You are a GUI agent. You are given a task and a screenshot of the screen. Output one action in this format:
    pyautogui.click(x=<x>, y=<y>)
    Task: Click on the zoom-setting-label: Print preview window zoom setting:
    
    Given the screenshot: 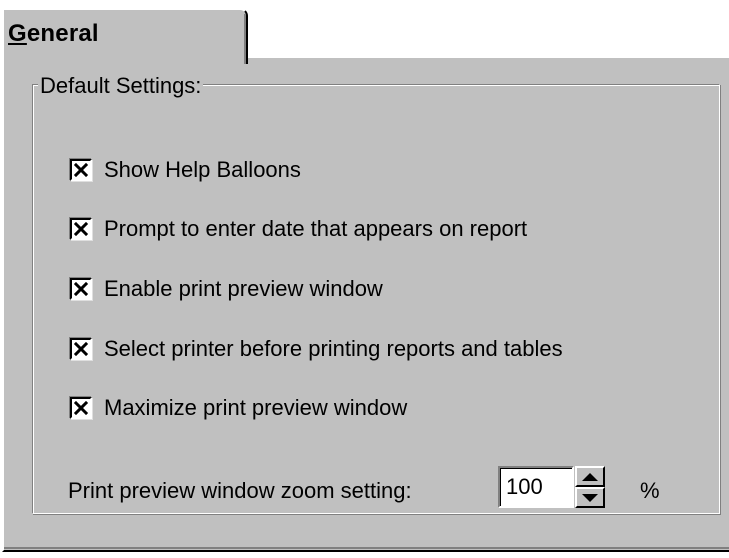 What is the action you would take?
    pyautogui.click(x=240, y=490)
    